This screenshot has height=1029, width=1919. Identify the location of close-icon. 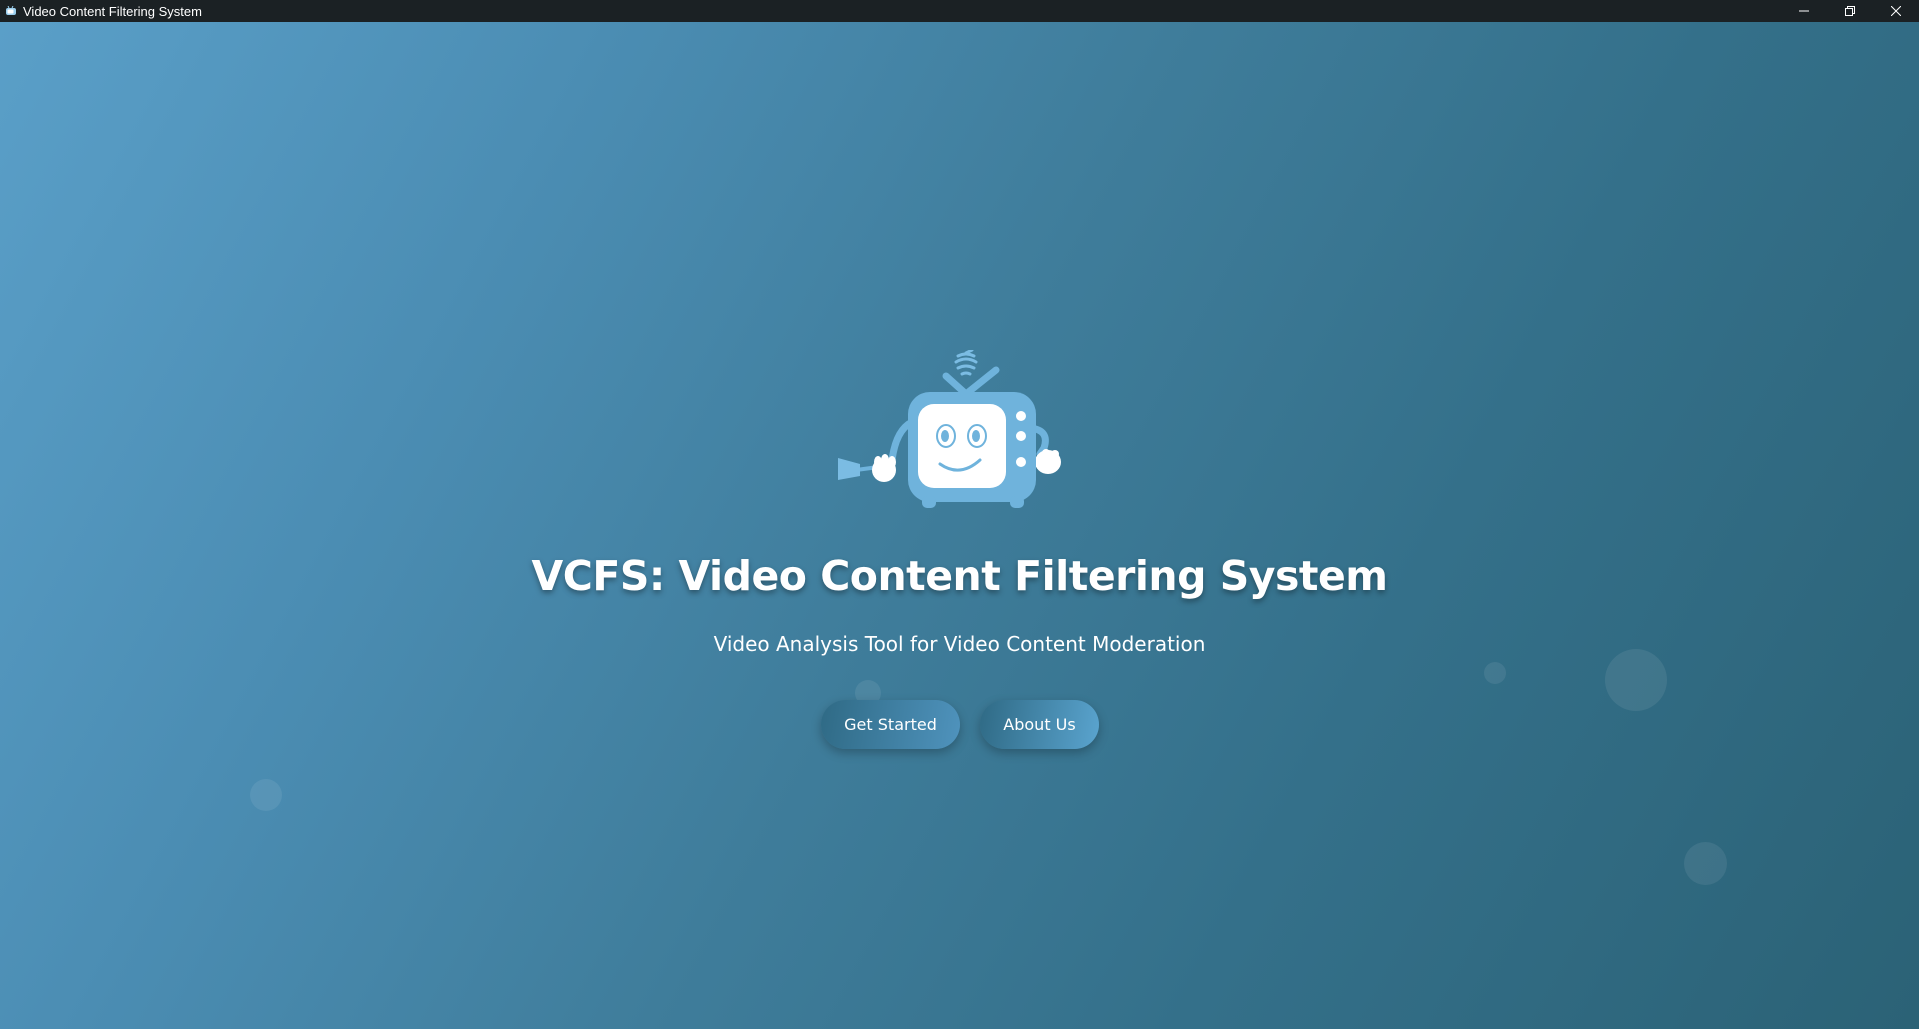
(1896, 11).